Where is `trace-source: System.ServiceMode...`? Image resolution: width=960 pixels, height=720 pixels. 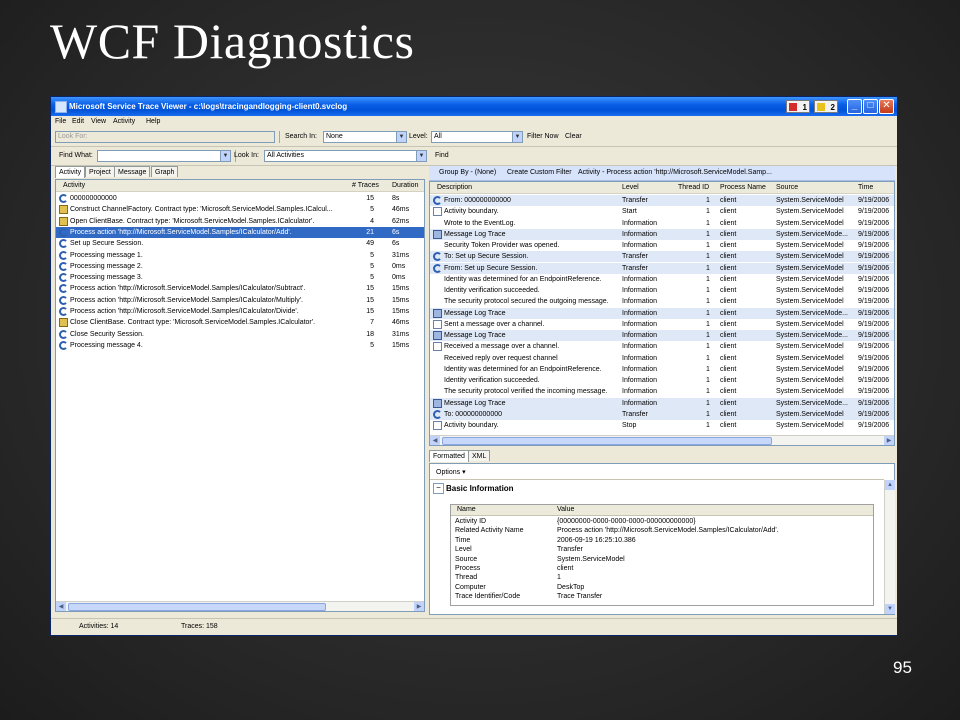 trace-source: System.ServiceMode... is located at coordinates (812, 335).